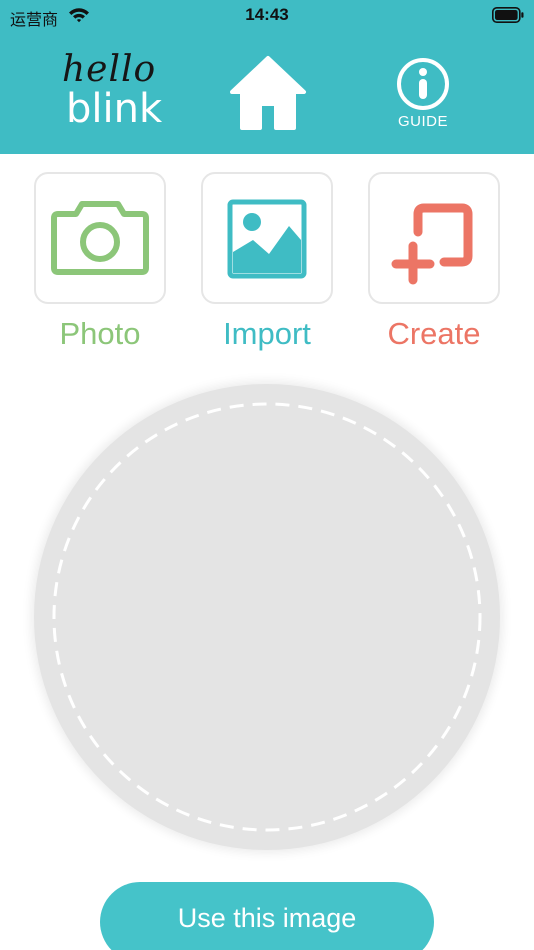 The height and width of the screenshot is (950, 534). I want to click on info-icon, so click(423, 84).